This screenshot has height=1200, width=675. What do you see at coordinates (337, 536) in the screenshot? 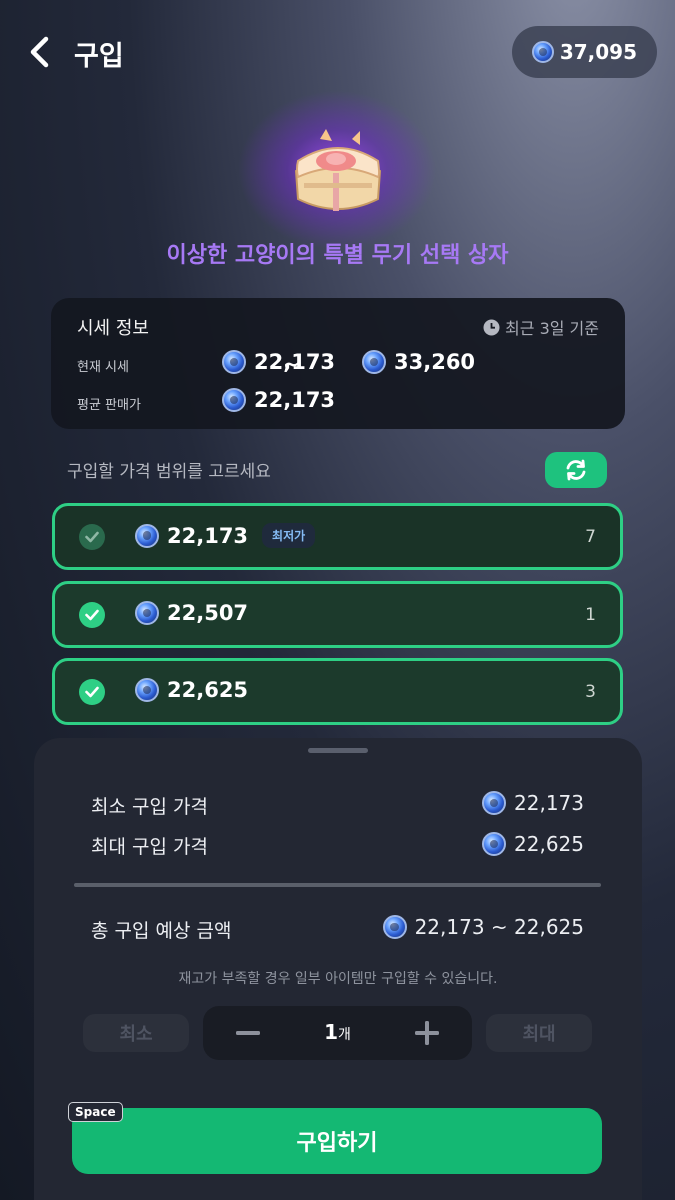
I see `price-option-1: 22,173 최저가 7` at bounding box center [337, 536].